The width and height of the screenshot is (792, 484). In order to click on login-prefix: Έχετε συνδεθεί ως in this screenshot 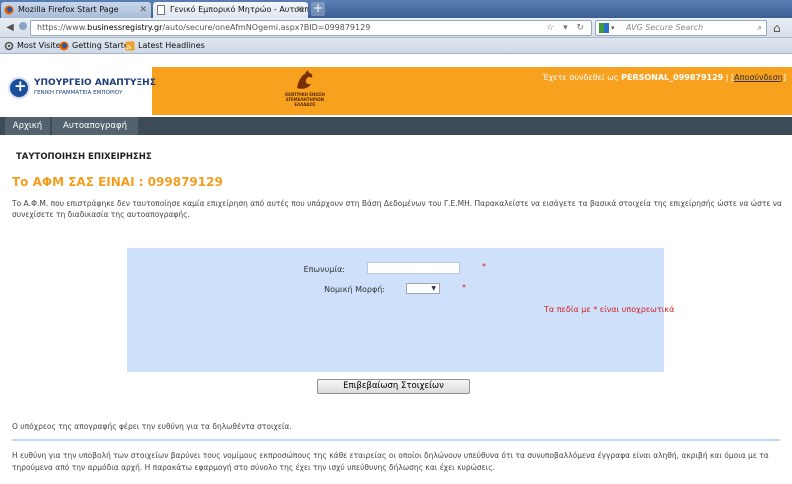, I will do `click(580, 77)`.